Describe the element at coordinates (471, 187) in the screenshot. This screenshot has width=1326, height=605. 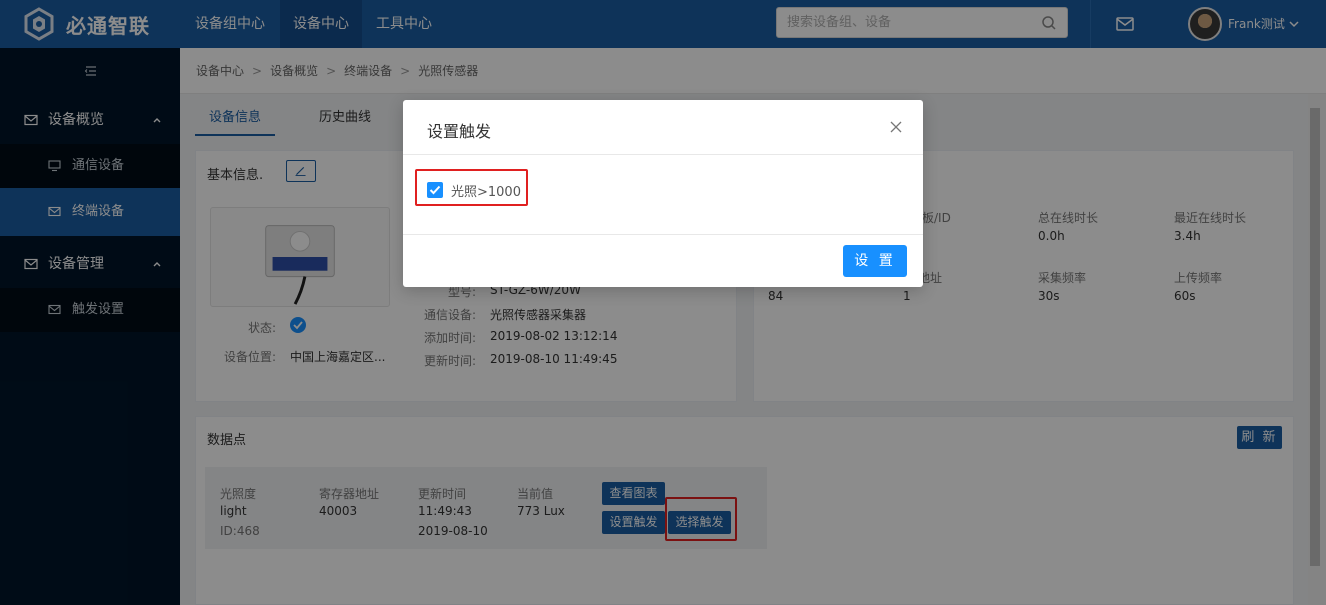
I see `highlight-box` at that location.